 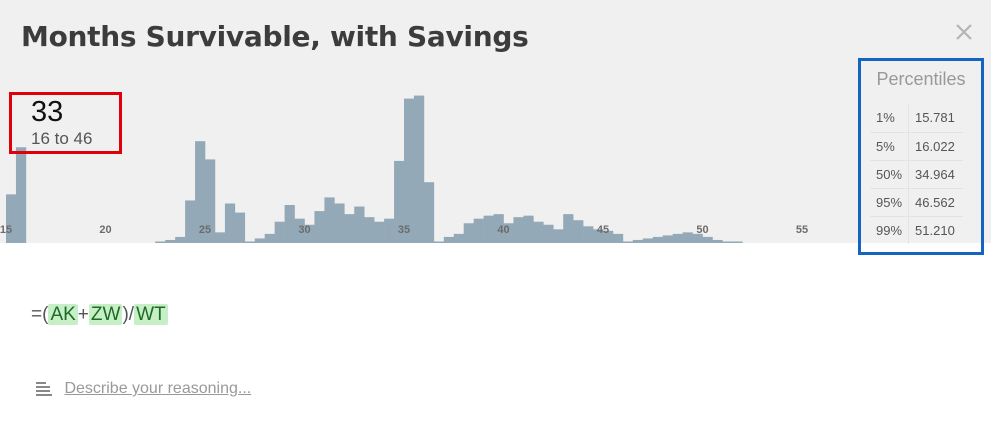 I want to click on variable-chip-ak: AK, so click(x=63, y=314).